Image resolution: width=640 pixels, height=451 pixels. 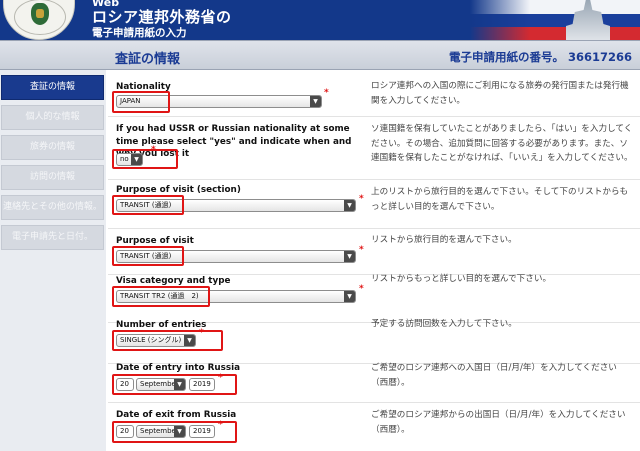 What do you see at coordinates (498, 422) in the screenshot?
I see `exit-date-help: ご希望のロシア連邦からの出国日（日/月/年）を入力してください（西暦）。` at bounding box center [498, 422].